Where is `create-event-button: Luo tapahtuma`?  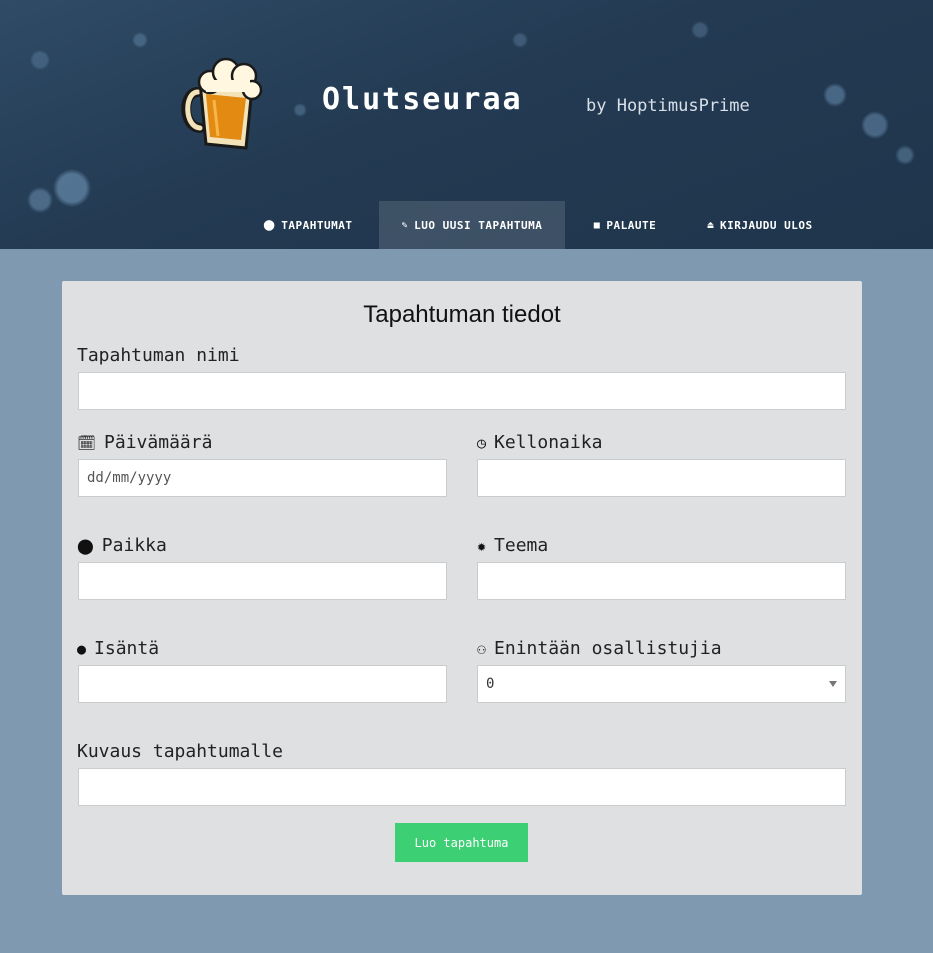 create-event-button: Luo tapahtuma is located at coordinates (461, 842).